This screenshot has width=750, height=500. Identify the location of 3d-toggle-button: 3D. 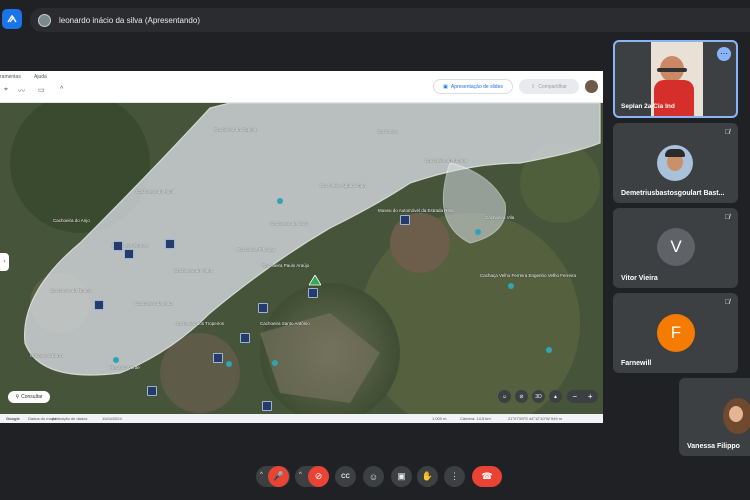
(538, 396).